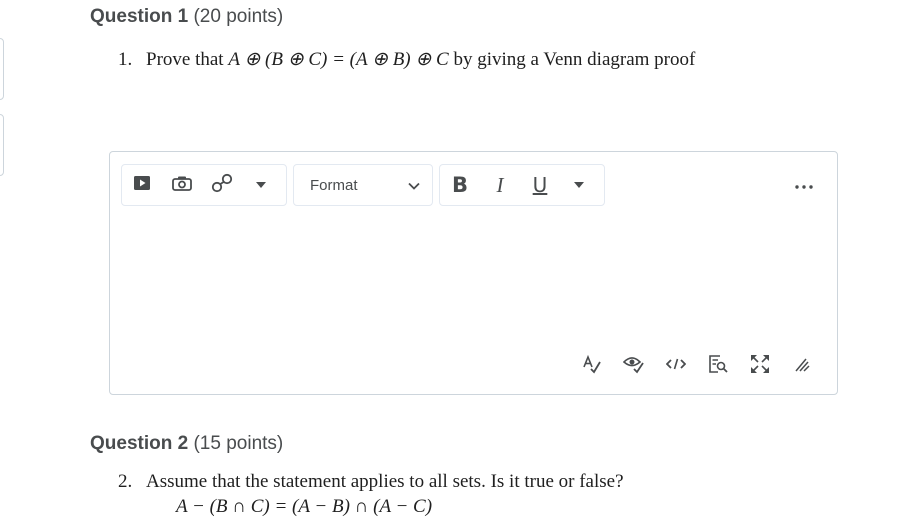  I want to click on accessibility-check-icon, so click(633, 366).